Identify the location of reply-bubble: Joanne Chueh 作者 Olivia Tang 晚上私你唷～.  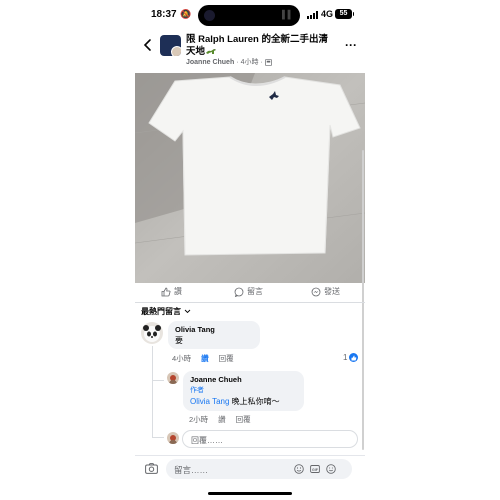
(243, 391).